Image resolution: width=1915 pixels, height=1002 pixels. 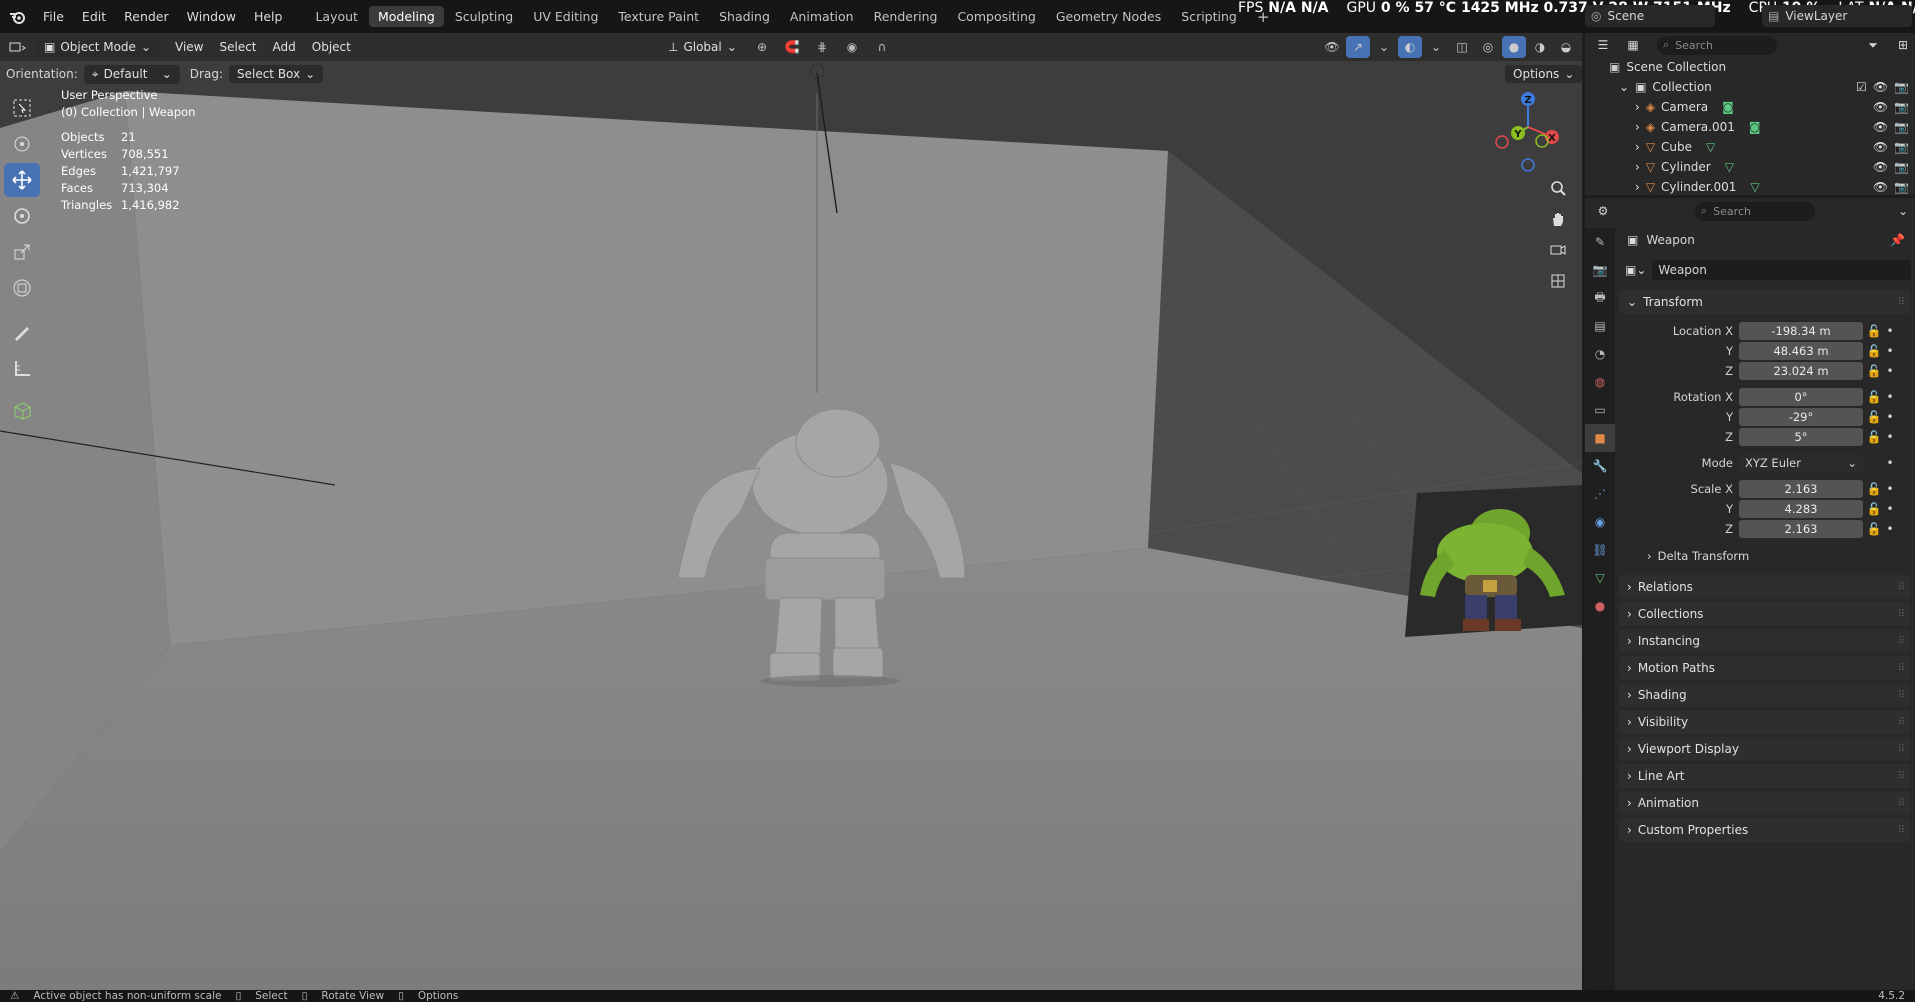 I want to click on panel-motion-paths: › Motion Paths ⠿, so click(x=1765, y=668).